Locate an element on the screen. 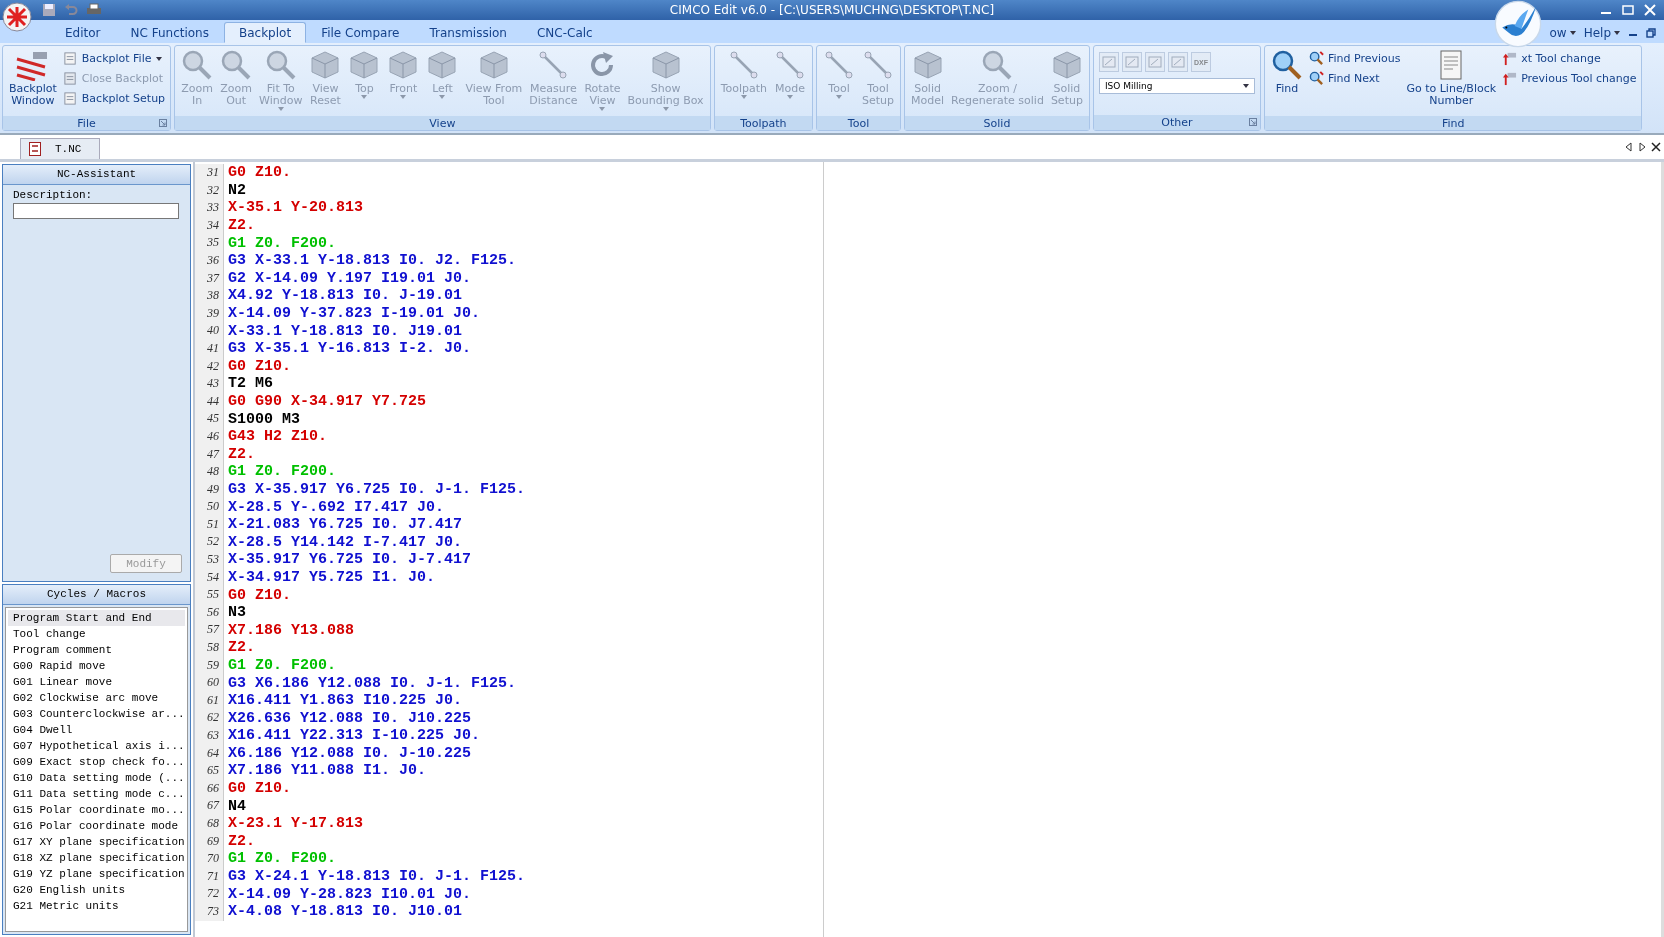  cycle-item: Program comment is located at coordinates (96, 650).